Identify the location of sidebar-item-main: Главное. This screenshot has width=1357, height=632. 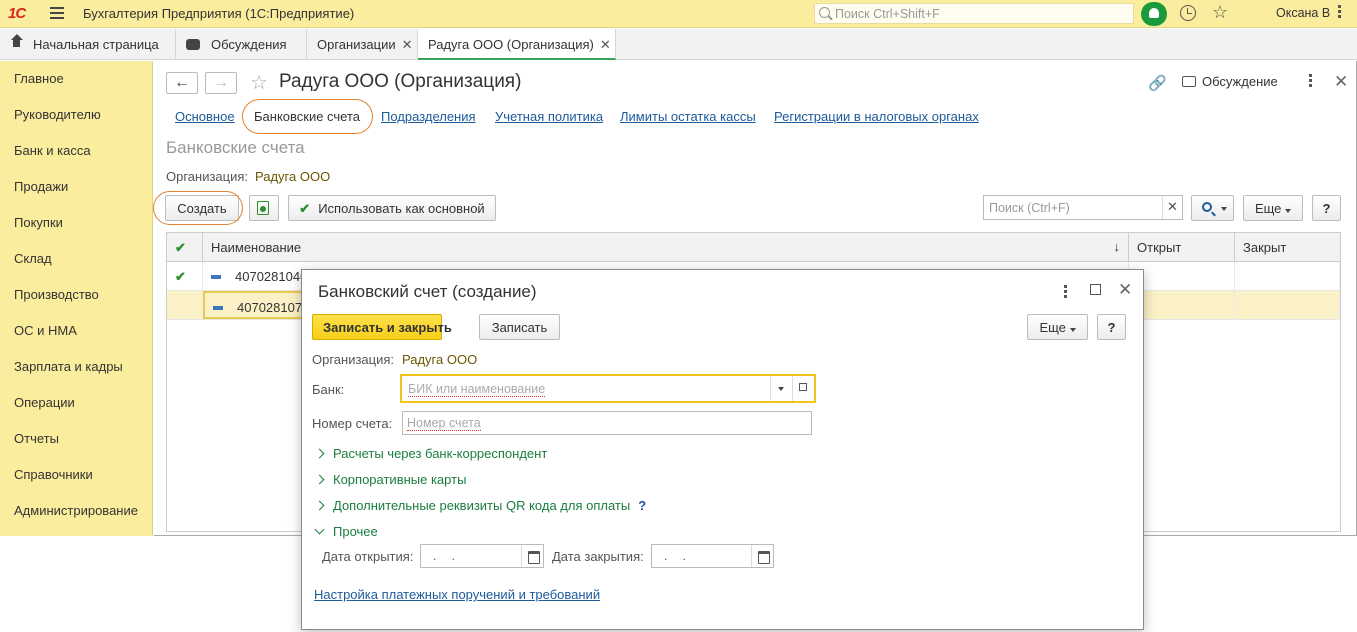
(39, 78).